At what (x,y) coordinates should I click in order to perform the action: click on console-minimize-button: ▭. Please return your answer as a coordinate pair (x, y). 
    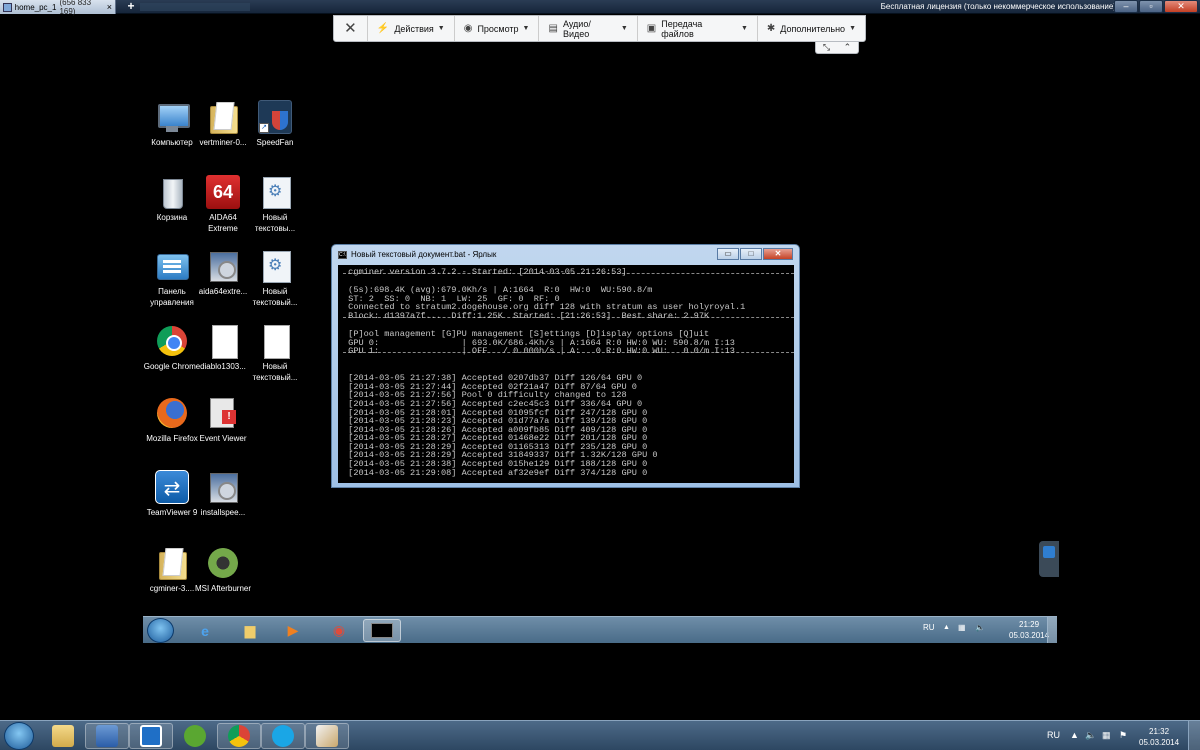
    Looking at the image, I should click on (728, 254).